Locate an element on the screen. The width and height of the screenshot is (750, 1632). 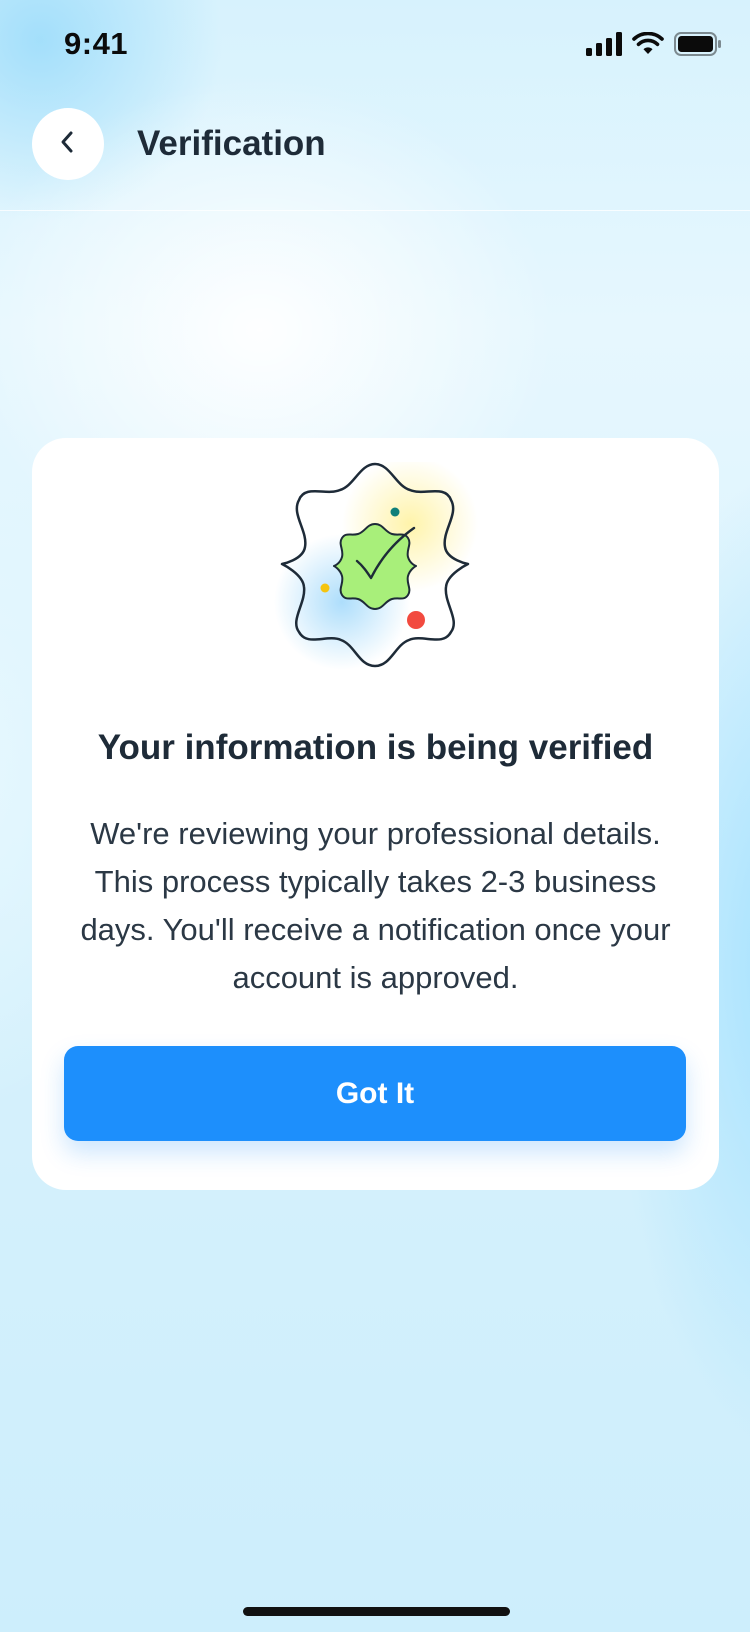
cellular-signal-icon is located at coordinates (604, 46).